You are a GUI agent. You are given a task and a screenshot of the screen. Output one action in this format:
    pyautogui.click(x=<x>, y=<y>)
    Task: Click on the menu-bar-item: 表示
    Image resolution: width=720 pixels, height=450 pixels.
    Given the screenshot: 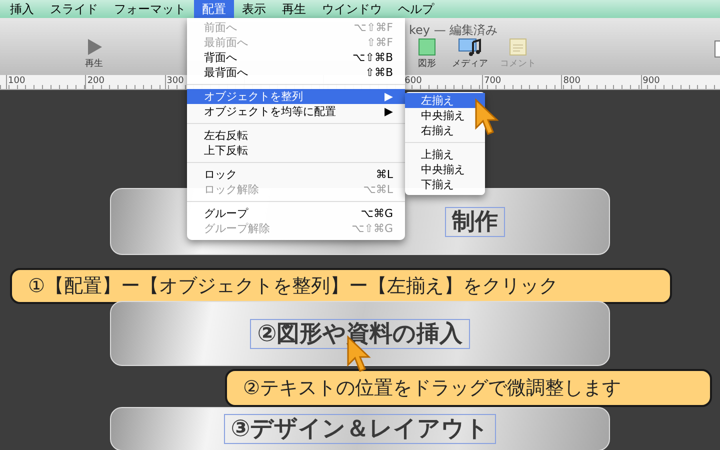 What is the action you would take?
    pyautogui.click(x=254, y=9)
    